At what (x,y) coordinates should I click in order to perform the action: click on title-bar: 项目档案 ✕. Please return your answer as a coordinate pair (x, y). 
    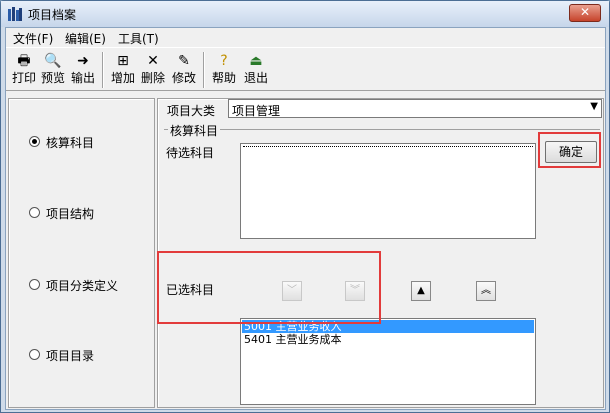
    Looking at the image, I should click on (305, 14).